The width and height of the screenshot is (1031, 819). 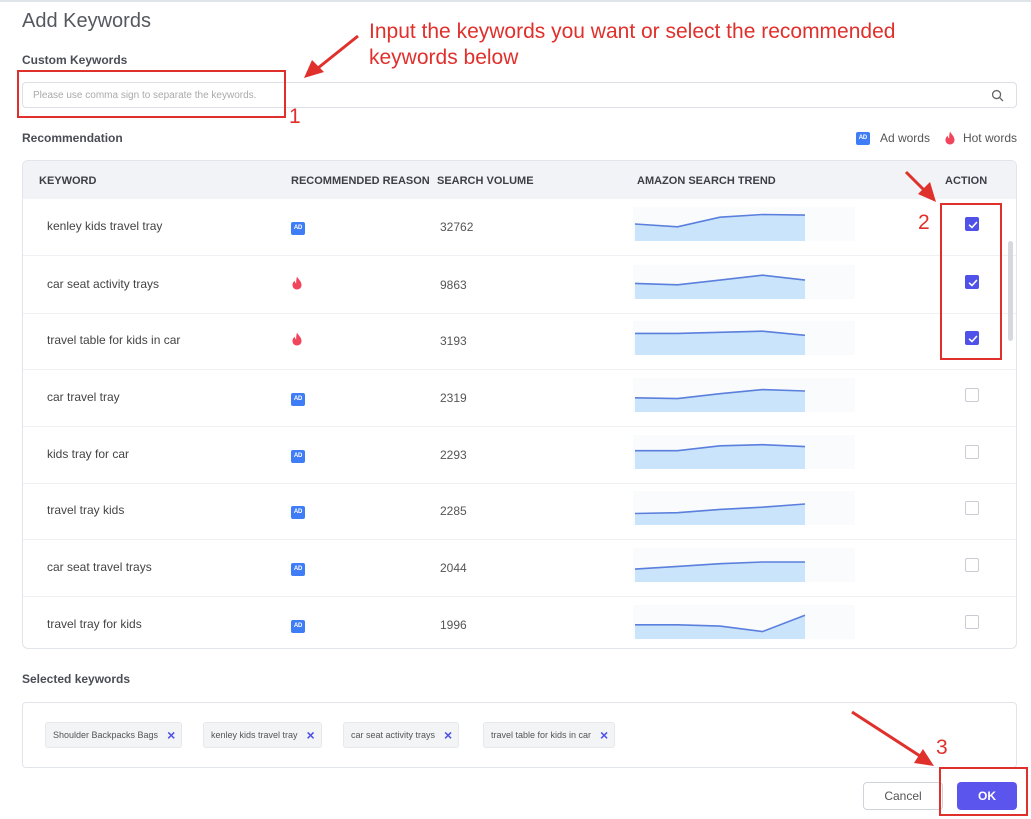 I want to click on header-reason: RECOMMENDED REASON, so click(x=360, y=181).